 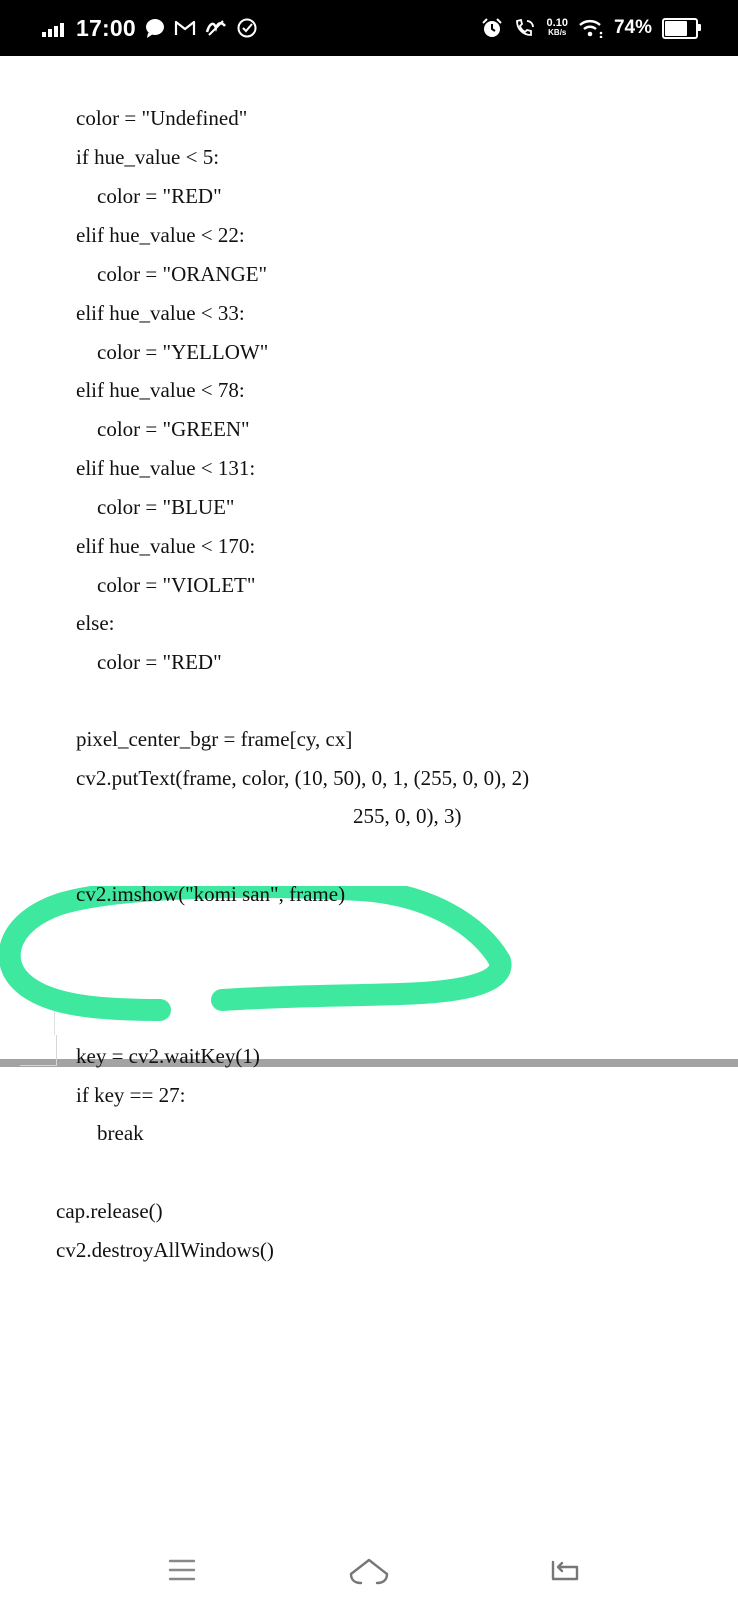 I want to click on code-line: elif hue_value < 78:, so click(x=160, y=390).